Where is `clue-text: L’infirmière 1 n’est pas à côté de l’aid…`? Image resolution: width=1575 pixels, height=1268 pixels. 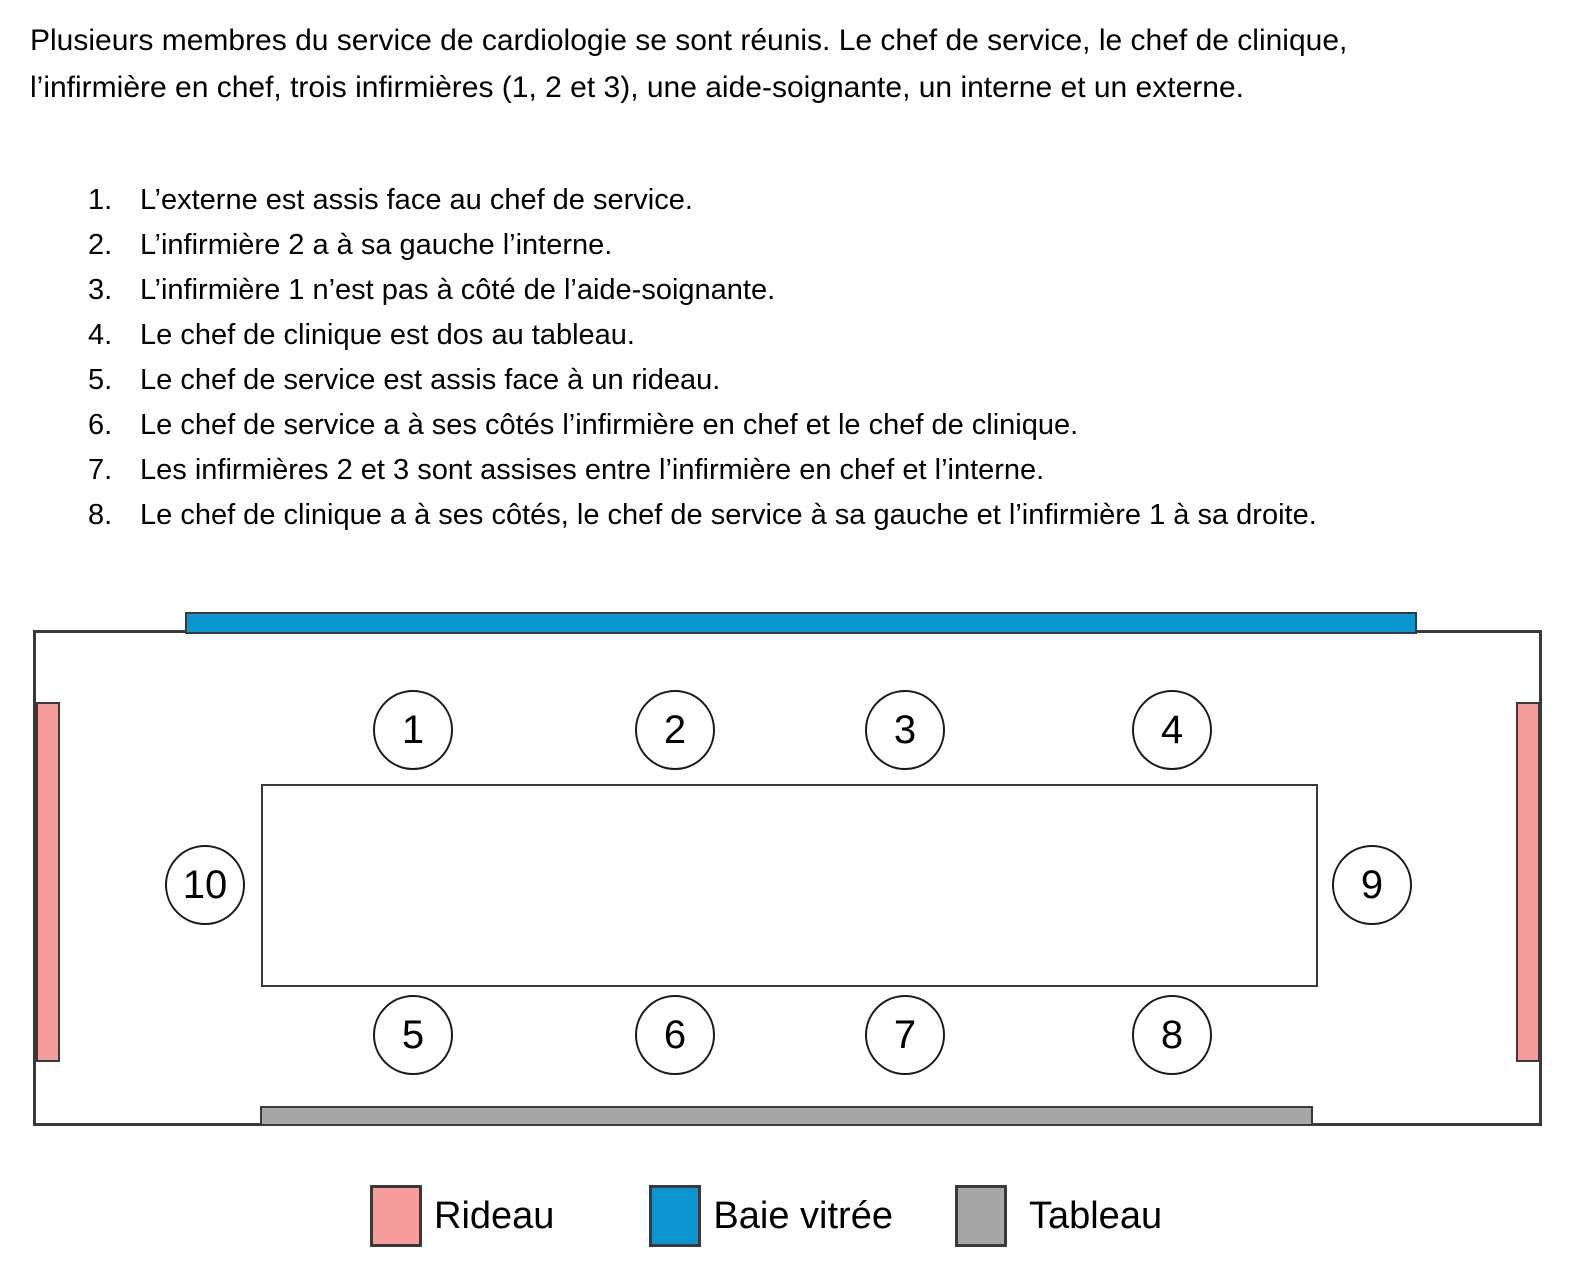
clue-text: L’infirmière 1 n’est pas à côté de l’aid… is located at coordinates (458, 290).